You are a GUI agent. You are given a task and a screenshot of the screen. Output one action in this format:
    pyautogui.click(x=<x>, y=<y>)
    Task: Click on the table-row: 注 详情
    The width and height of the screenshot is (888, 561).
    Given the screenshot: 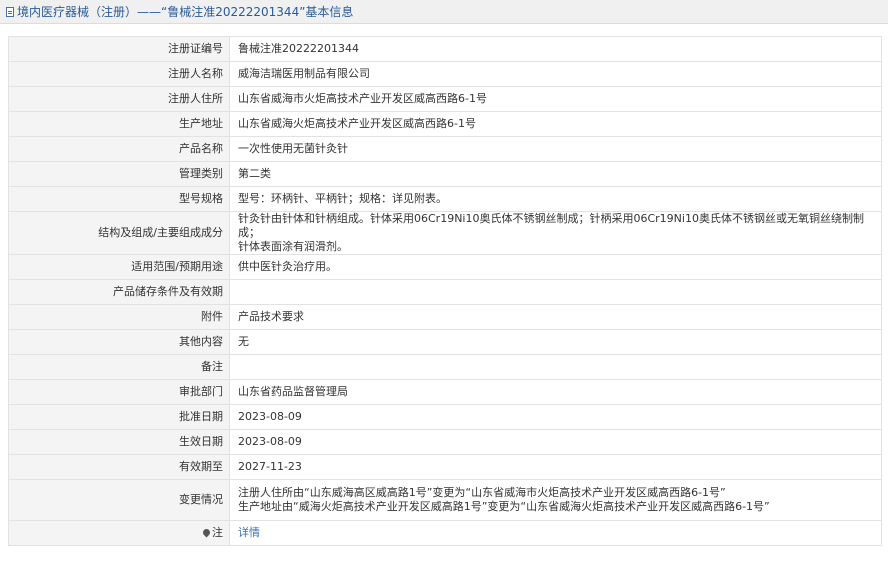 What is the action you would take?
    pyautogui.click(x=445, y=533)
    